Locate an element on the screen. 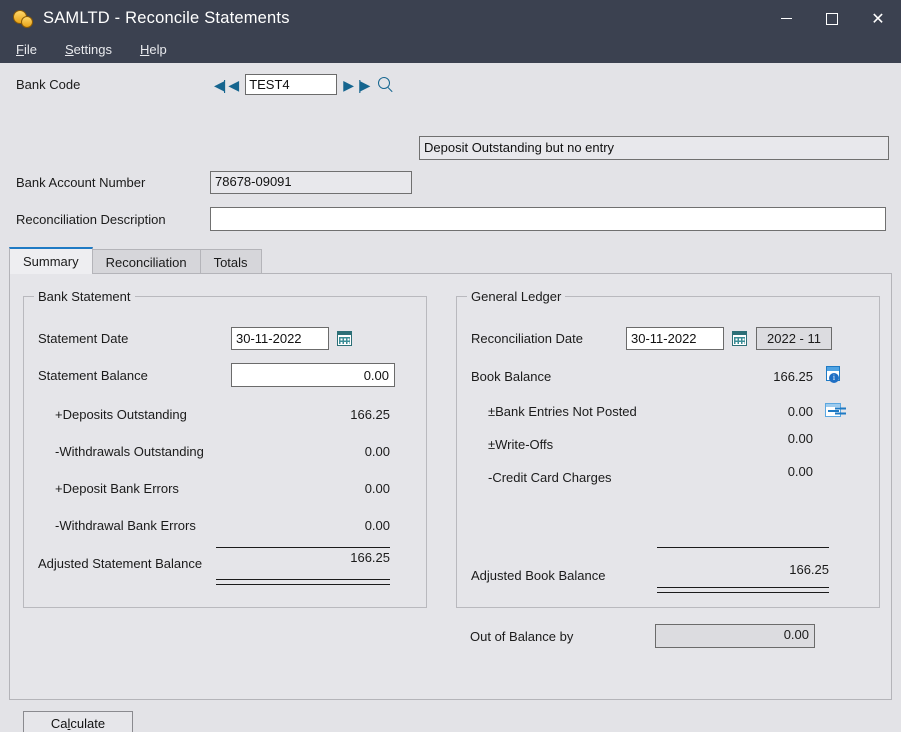  tab-reconciliation-label: Reconciliation is located at coordinates (146, 262).